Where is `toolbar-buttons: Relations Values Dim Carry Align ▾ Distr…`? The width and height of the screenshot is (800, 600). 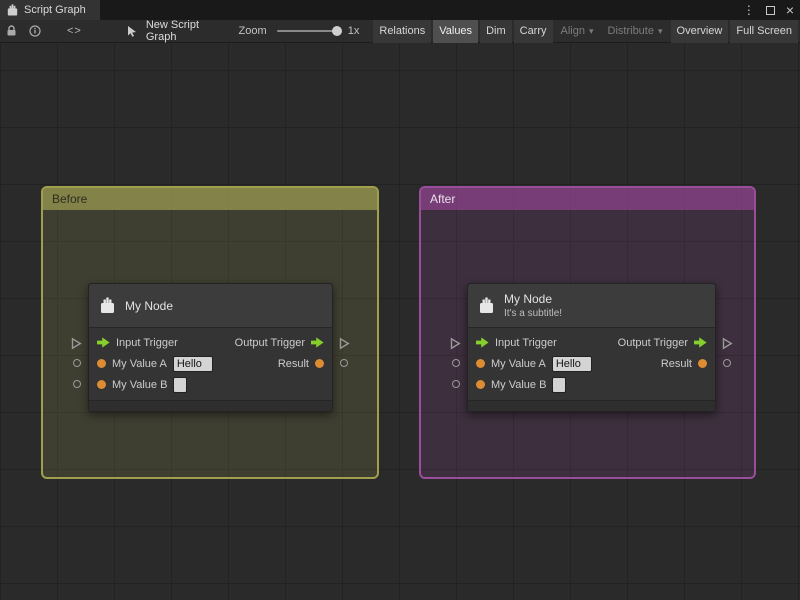 toolbar-buttons: Relations Values Dim Carry Align ▾ Distr… is located at coordinates (586, 31).